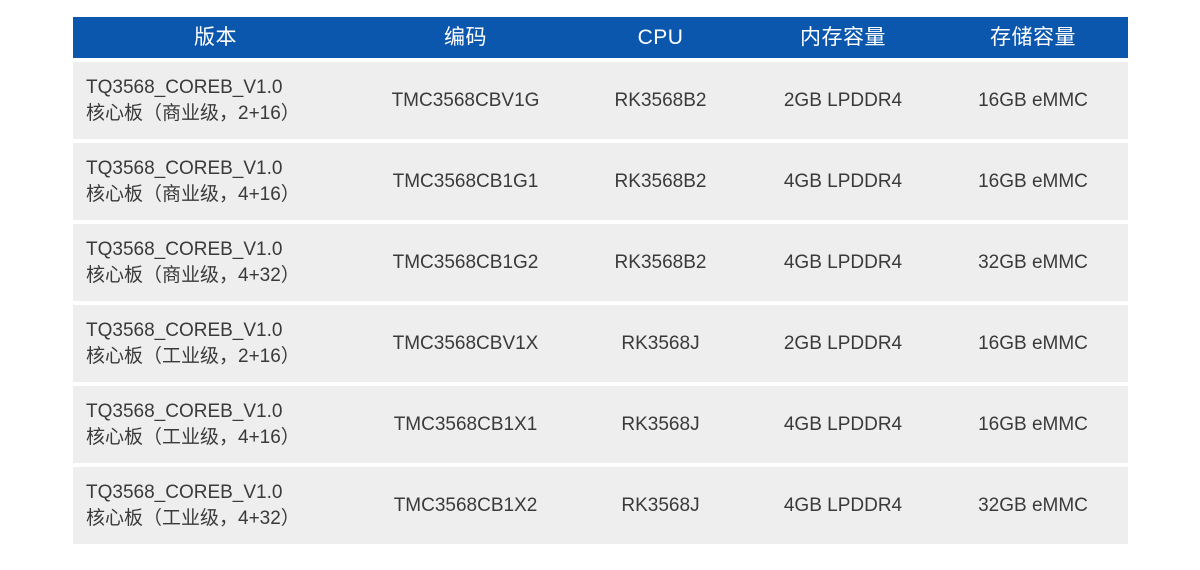 This screenshot has height=570, width=1200. I want to click on version-line-2: 核心板（工业级，2+16）, so click(193, 356).